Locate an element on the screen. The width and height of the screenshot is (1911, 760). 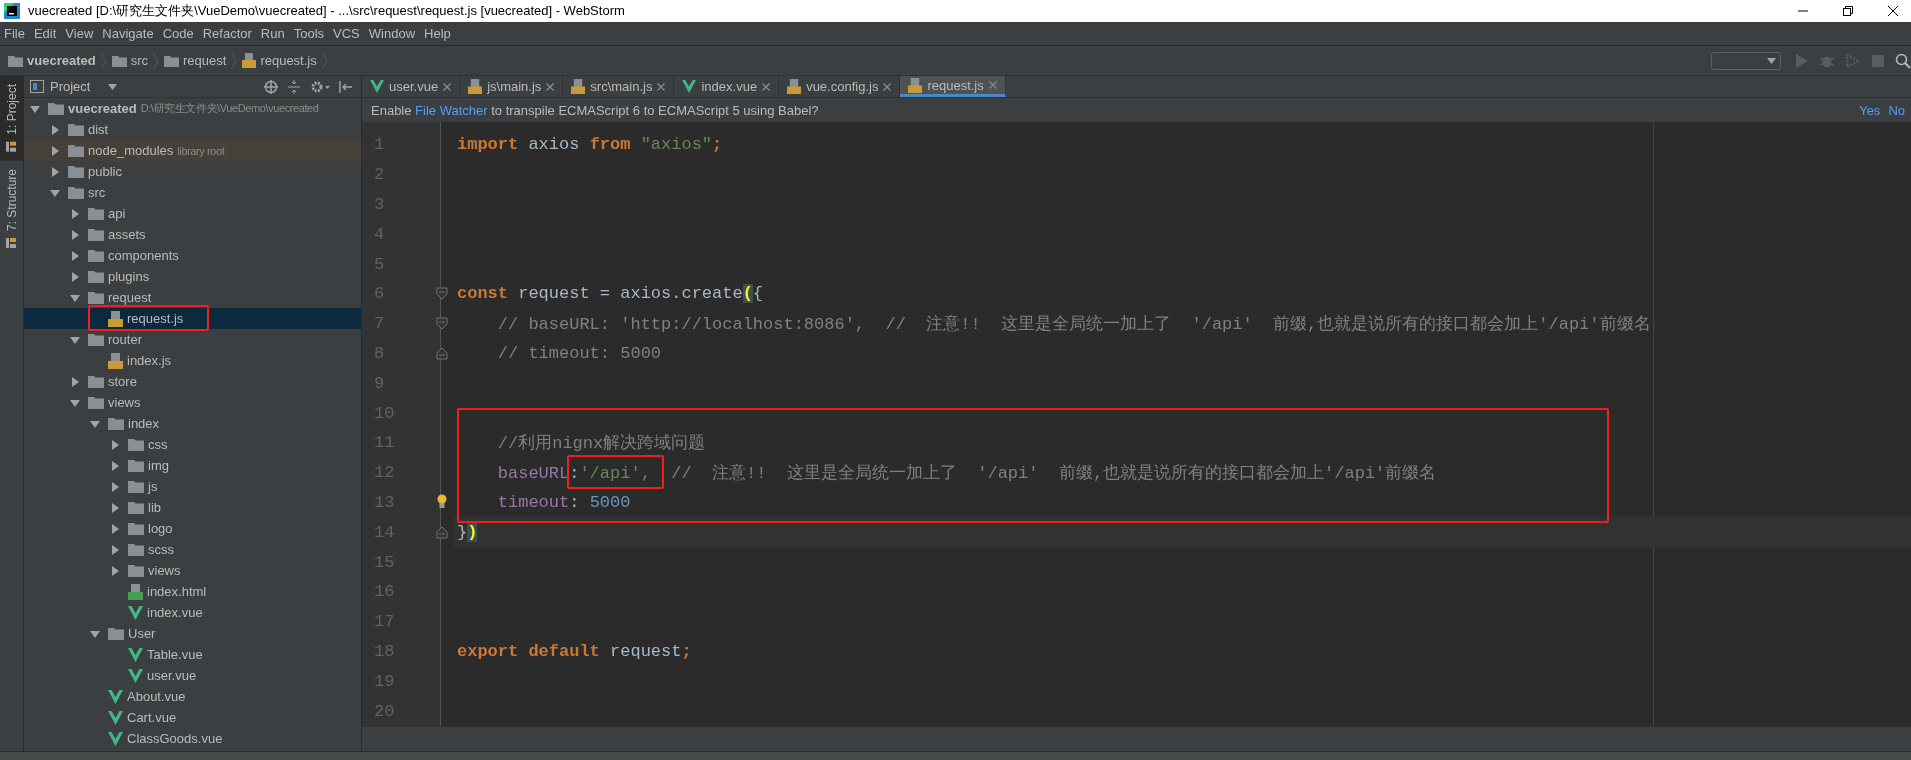
tree-item: public is located at coordinates (192, 171).